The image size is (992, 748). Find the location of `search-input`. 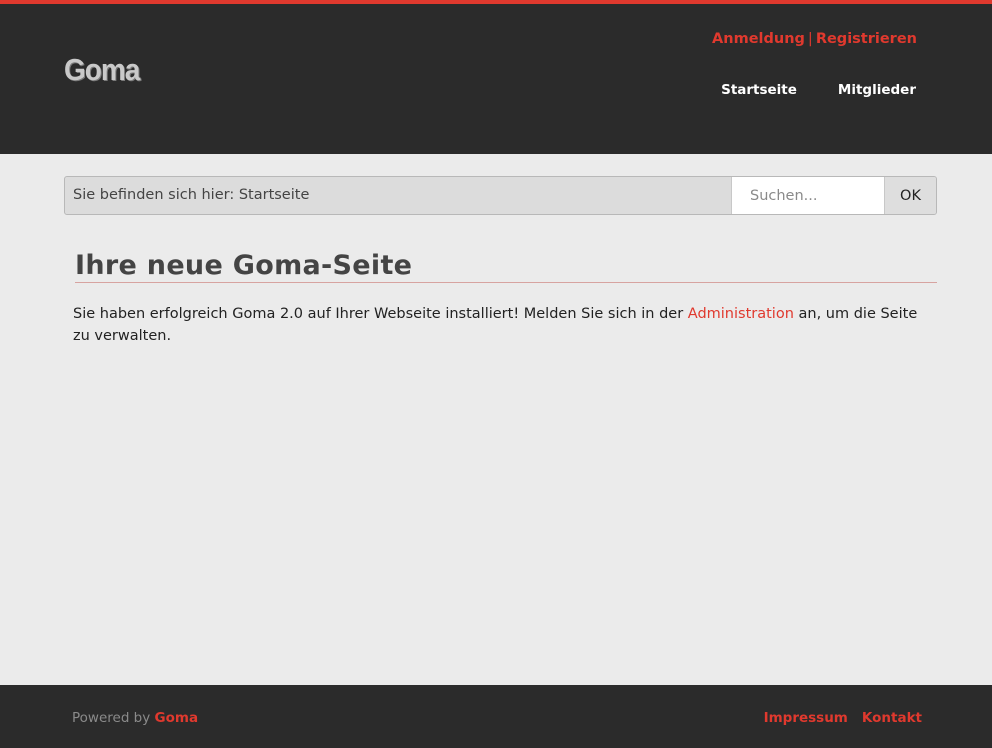

search-input is located at coordinates (807, 195).